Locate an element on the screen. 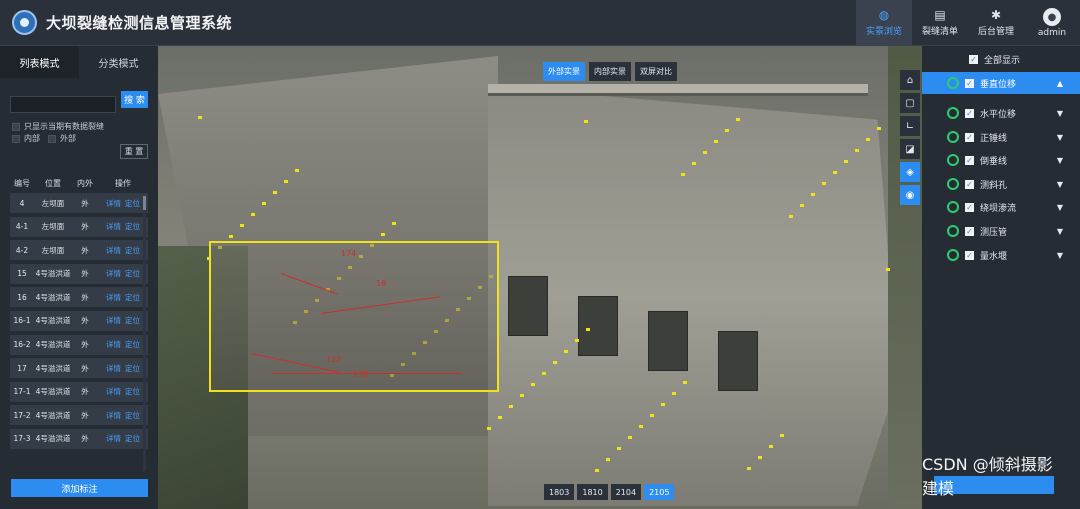 Image resolution: width=1080 pixels, height=509 pixels. outer-checkbox is located at coordinates (52, 138).